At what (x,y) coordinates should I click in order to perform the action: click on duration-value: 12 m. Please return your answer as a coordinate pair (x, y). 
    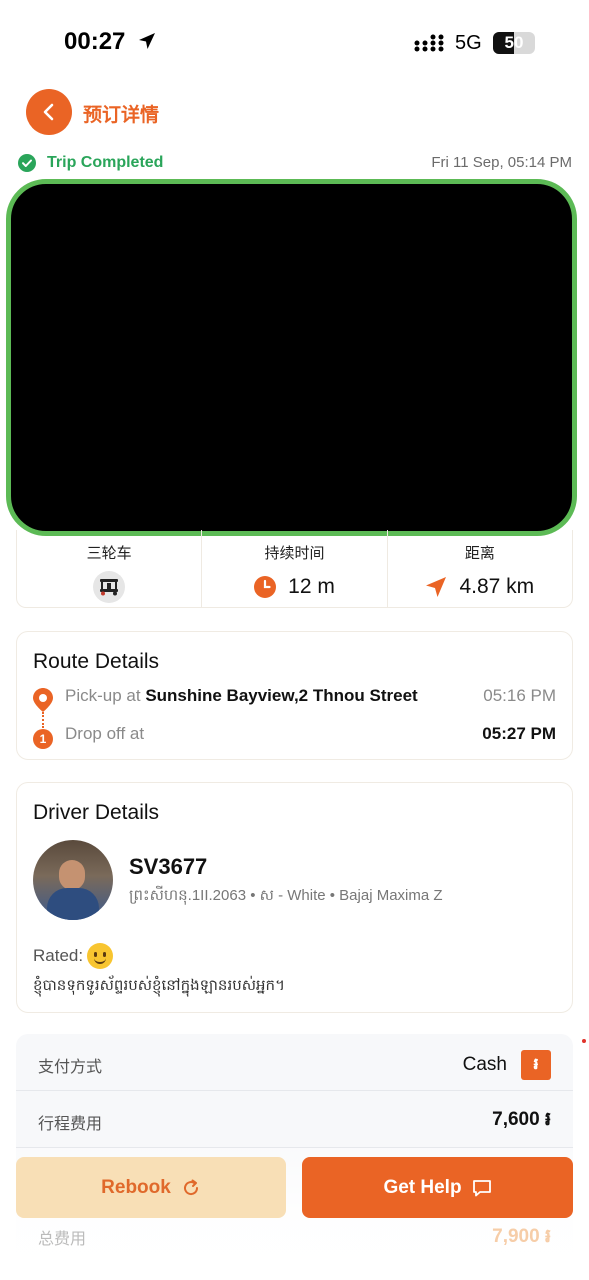
    Looking at the image, I should click on (311, 586).